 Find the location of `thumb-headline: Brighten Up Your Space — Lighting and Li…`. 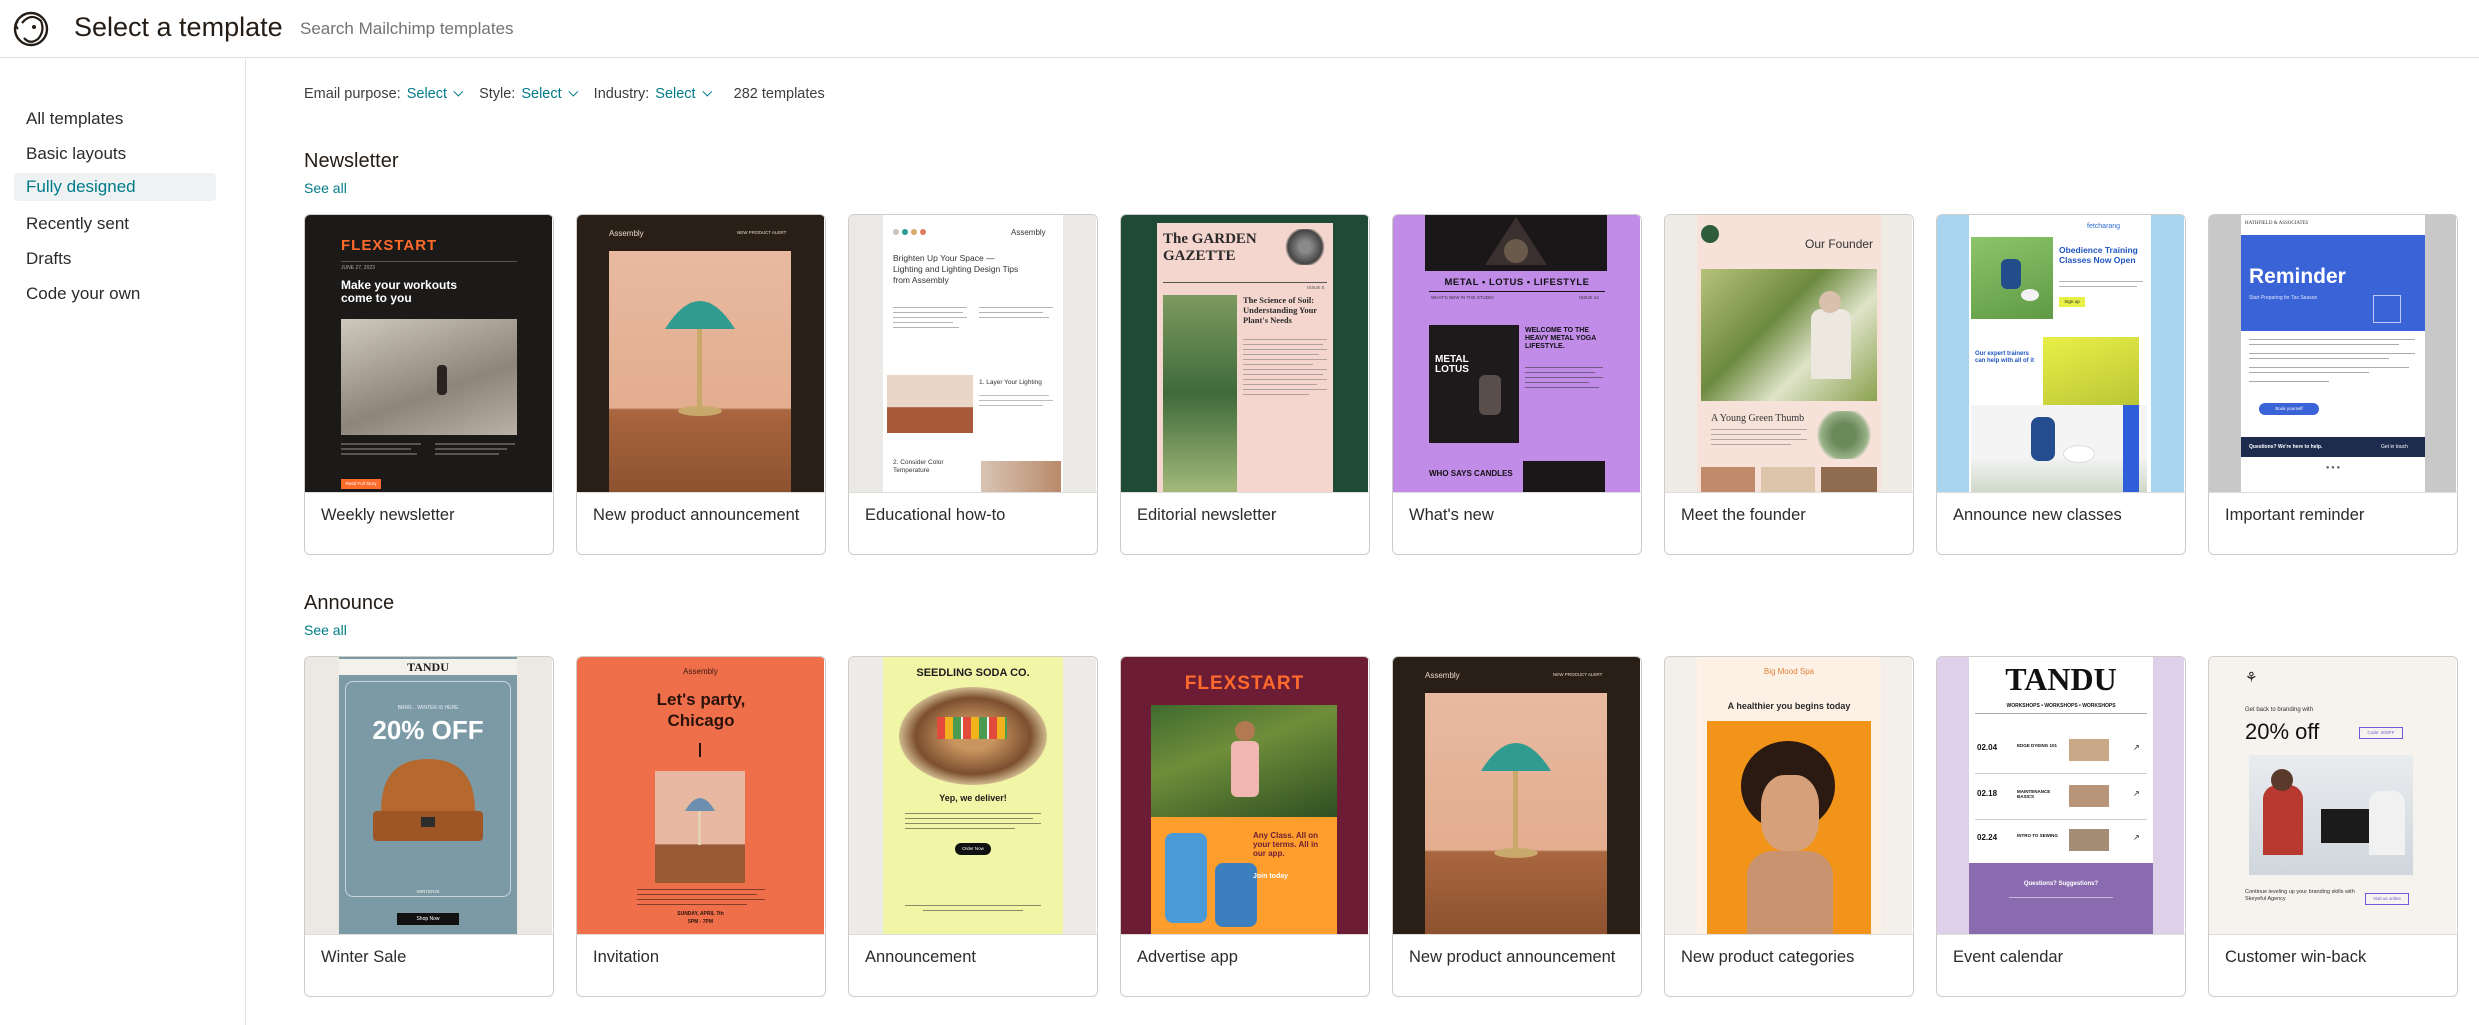

thumb-headline: Brighten Up Your Space — Lighting and Li… is located at coordinates (956, 269).